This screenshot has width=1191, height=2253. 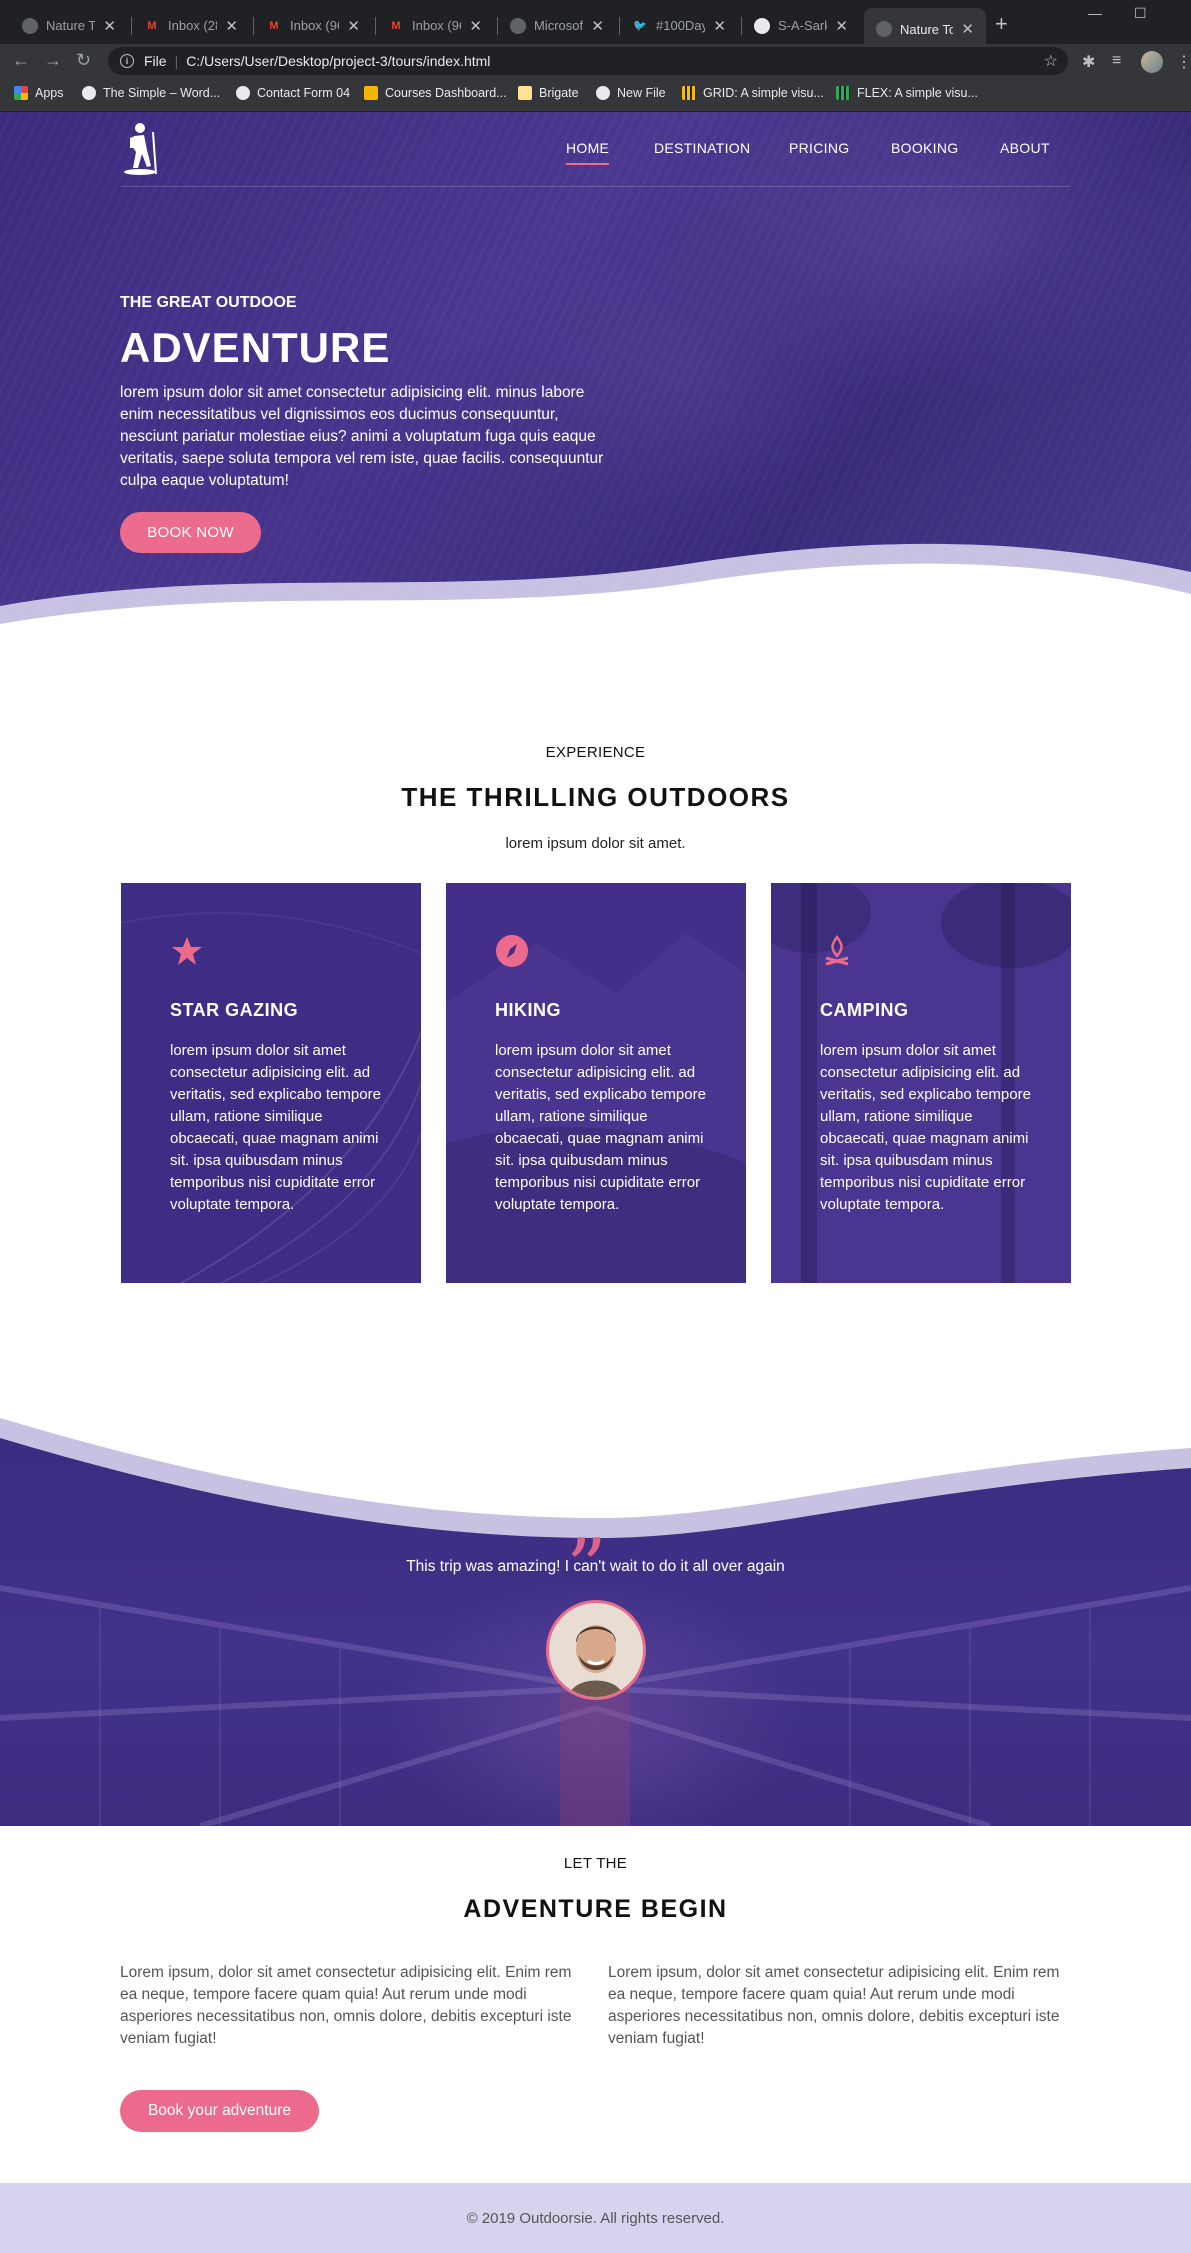 What do you see at coordinates (293, 93) in the screenshot?
I see `bookmark-item: Contact Form 04` at bounding box center [293, 93].